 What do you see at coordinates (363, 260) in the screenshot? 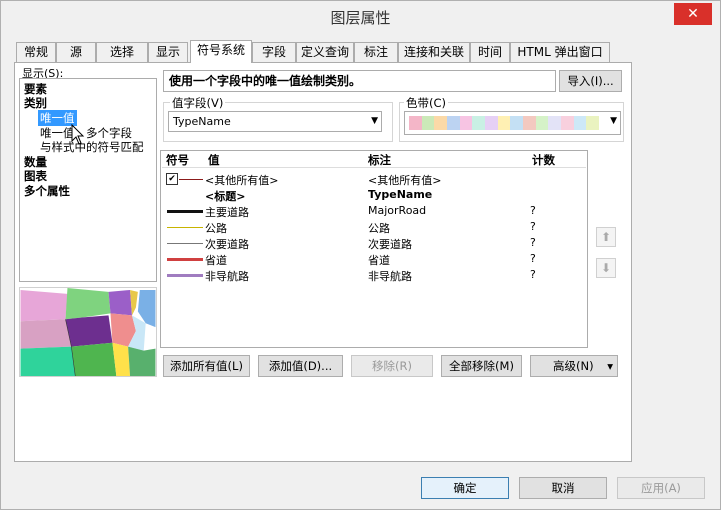
I see `table-row: 省道 省道?` at bounding box center [363, 260].